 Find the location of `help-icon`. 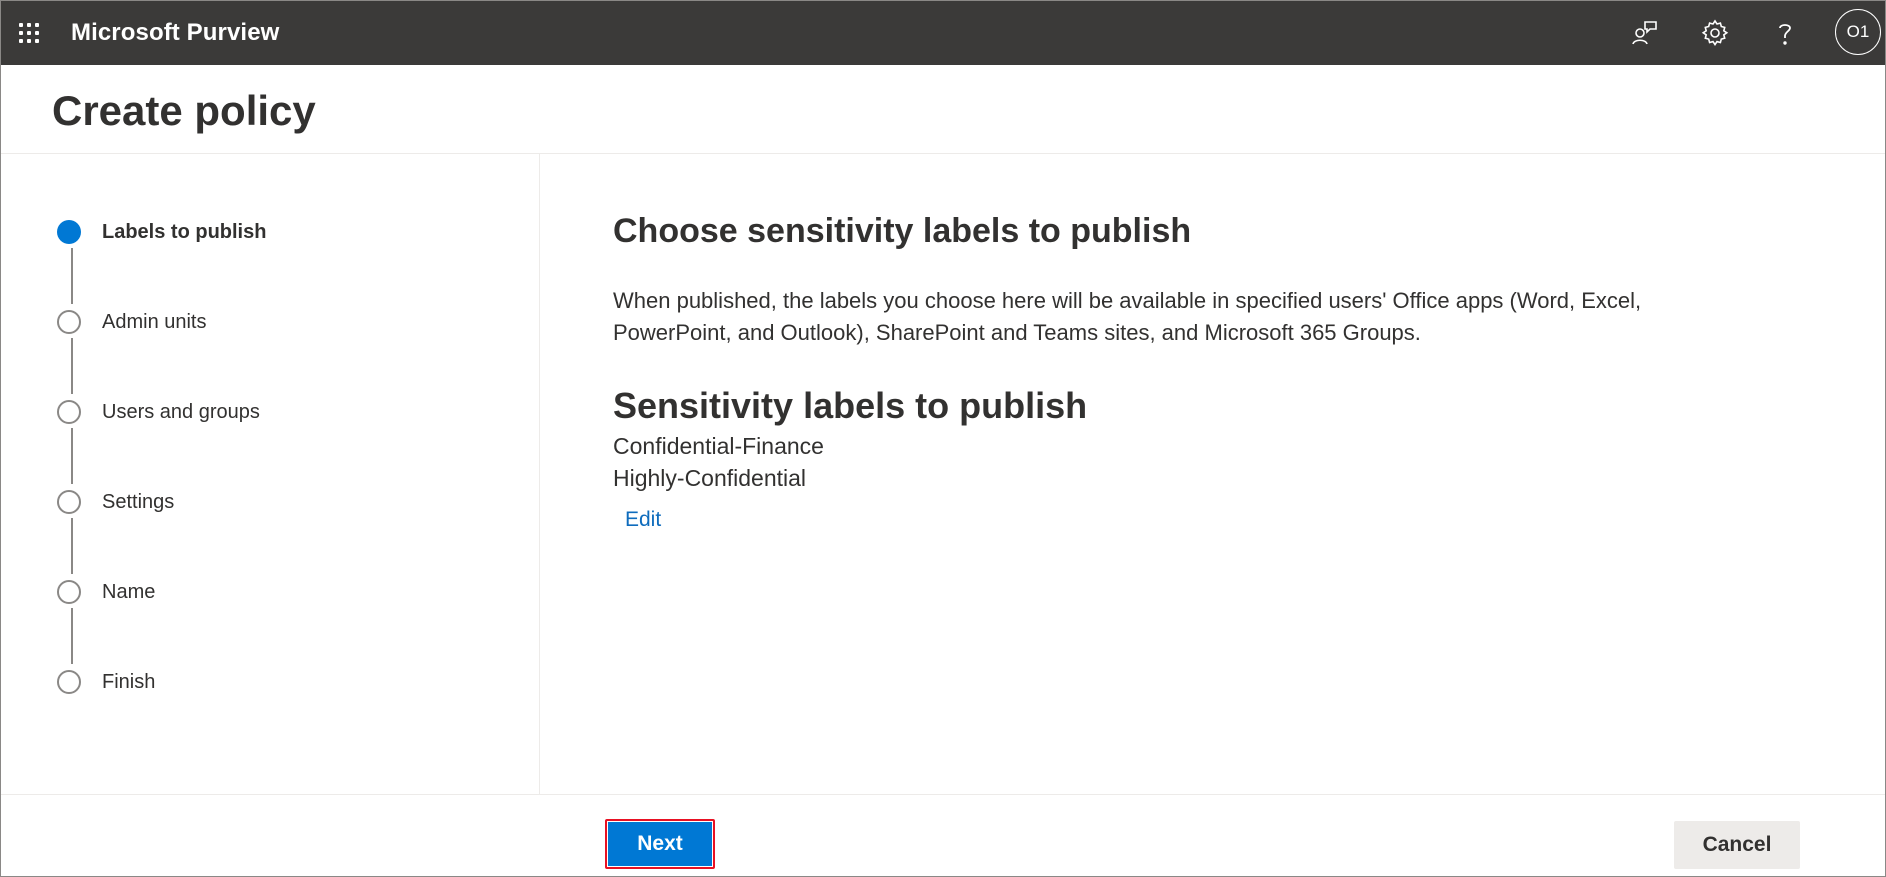

help-icon is located at coordinates (1785, 33).